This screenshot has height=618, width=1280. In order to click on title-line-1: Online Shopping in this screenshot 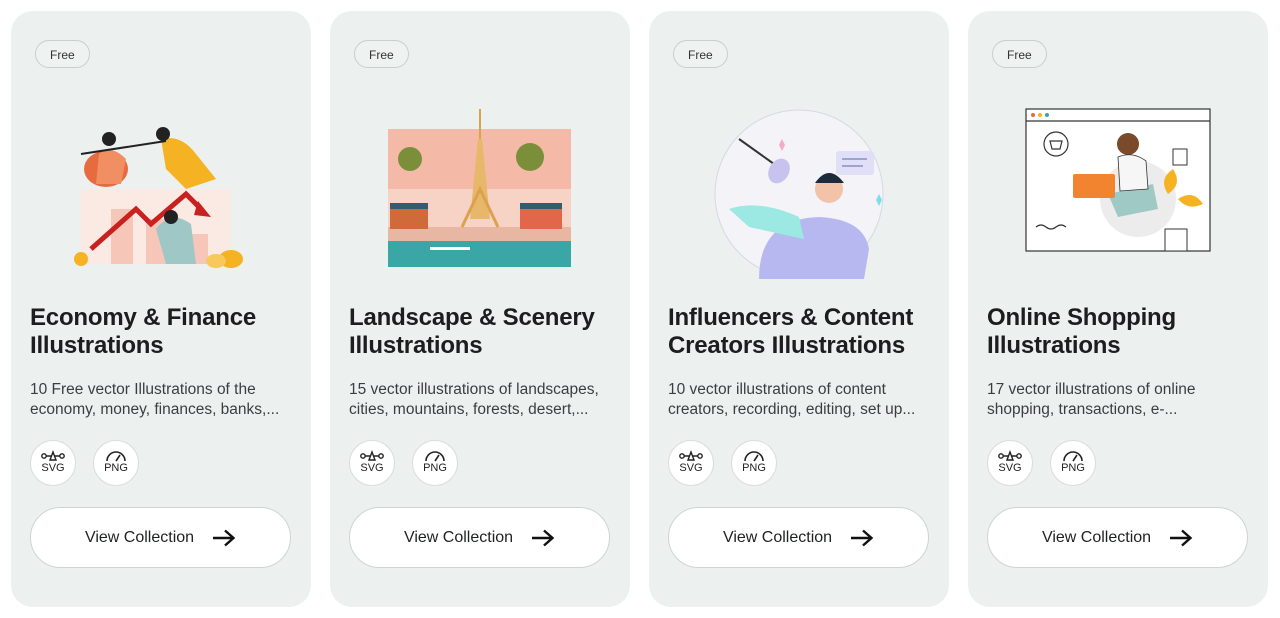, I will do `click(1081, 317)`.